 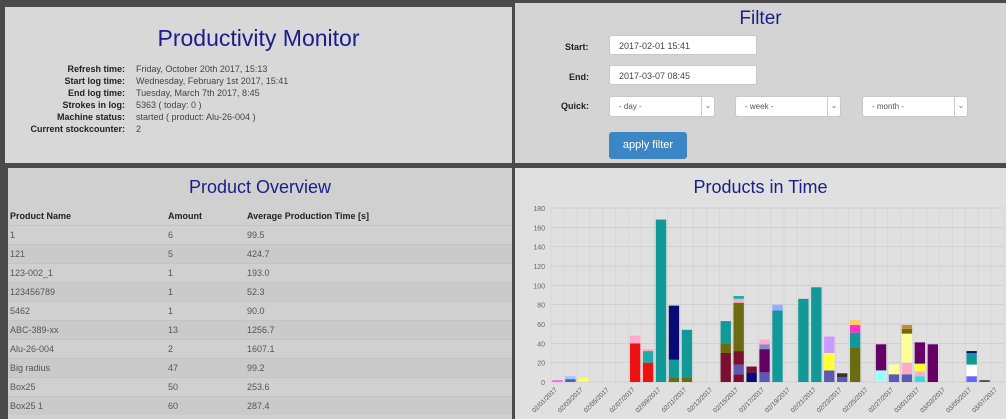 I want to click on table-row: 5462 1 90.0, so click(x=260, y=311).